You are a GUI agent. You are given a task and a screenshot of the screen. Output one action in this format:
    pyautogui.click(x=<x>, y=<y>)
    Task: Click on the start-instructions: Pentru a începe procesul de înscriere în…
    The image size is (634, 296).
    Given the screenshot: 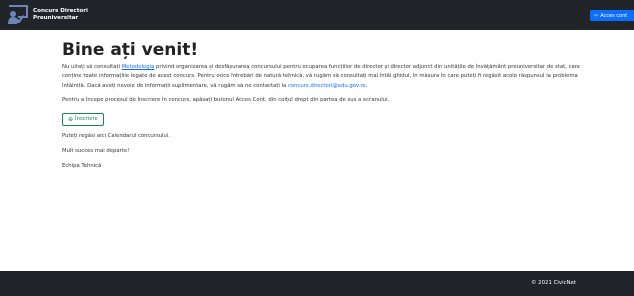 What is the action you would take?
    pyautogui.click(x=226, y=100)
    